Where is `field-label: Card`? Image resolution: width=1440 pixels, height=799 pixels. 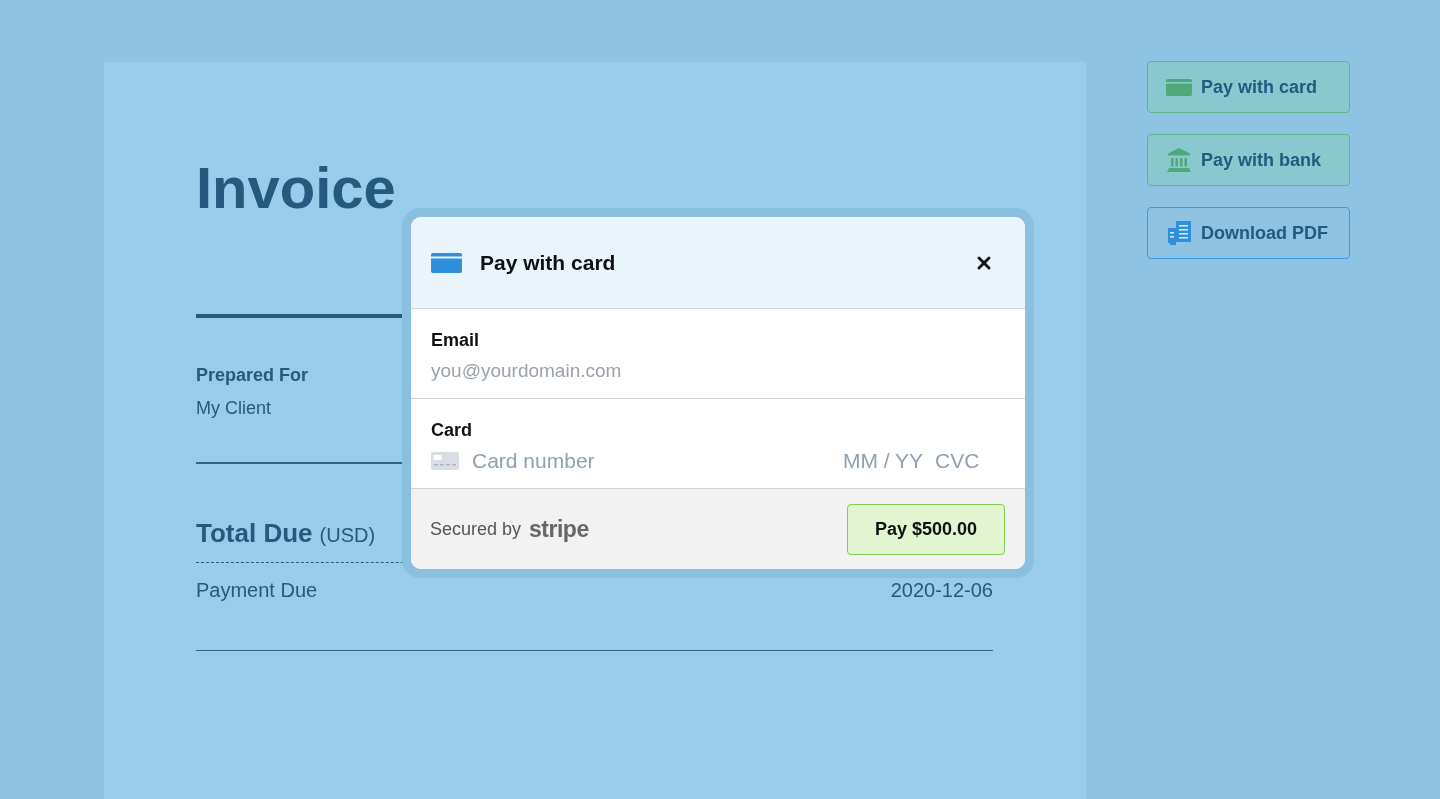
field-label: Card is located at coordinates (451, 430).